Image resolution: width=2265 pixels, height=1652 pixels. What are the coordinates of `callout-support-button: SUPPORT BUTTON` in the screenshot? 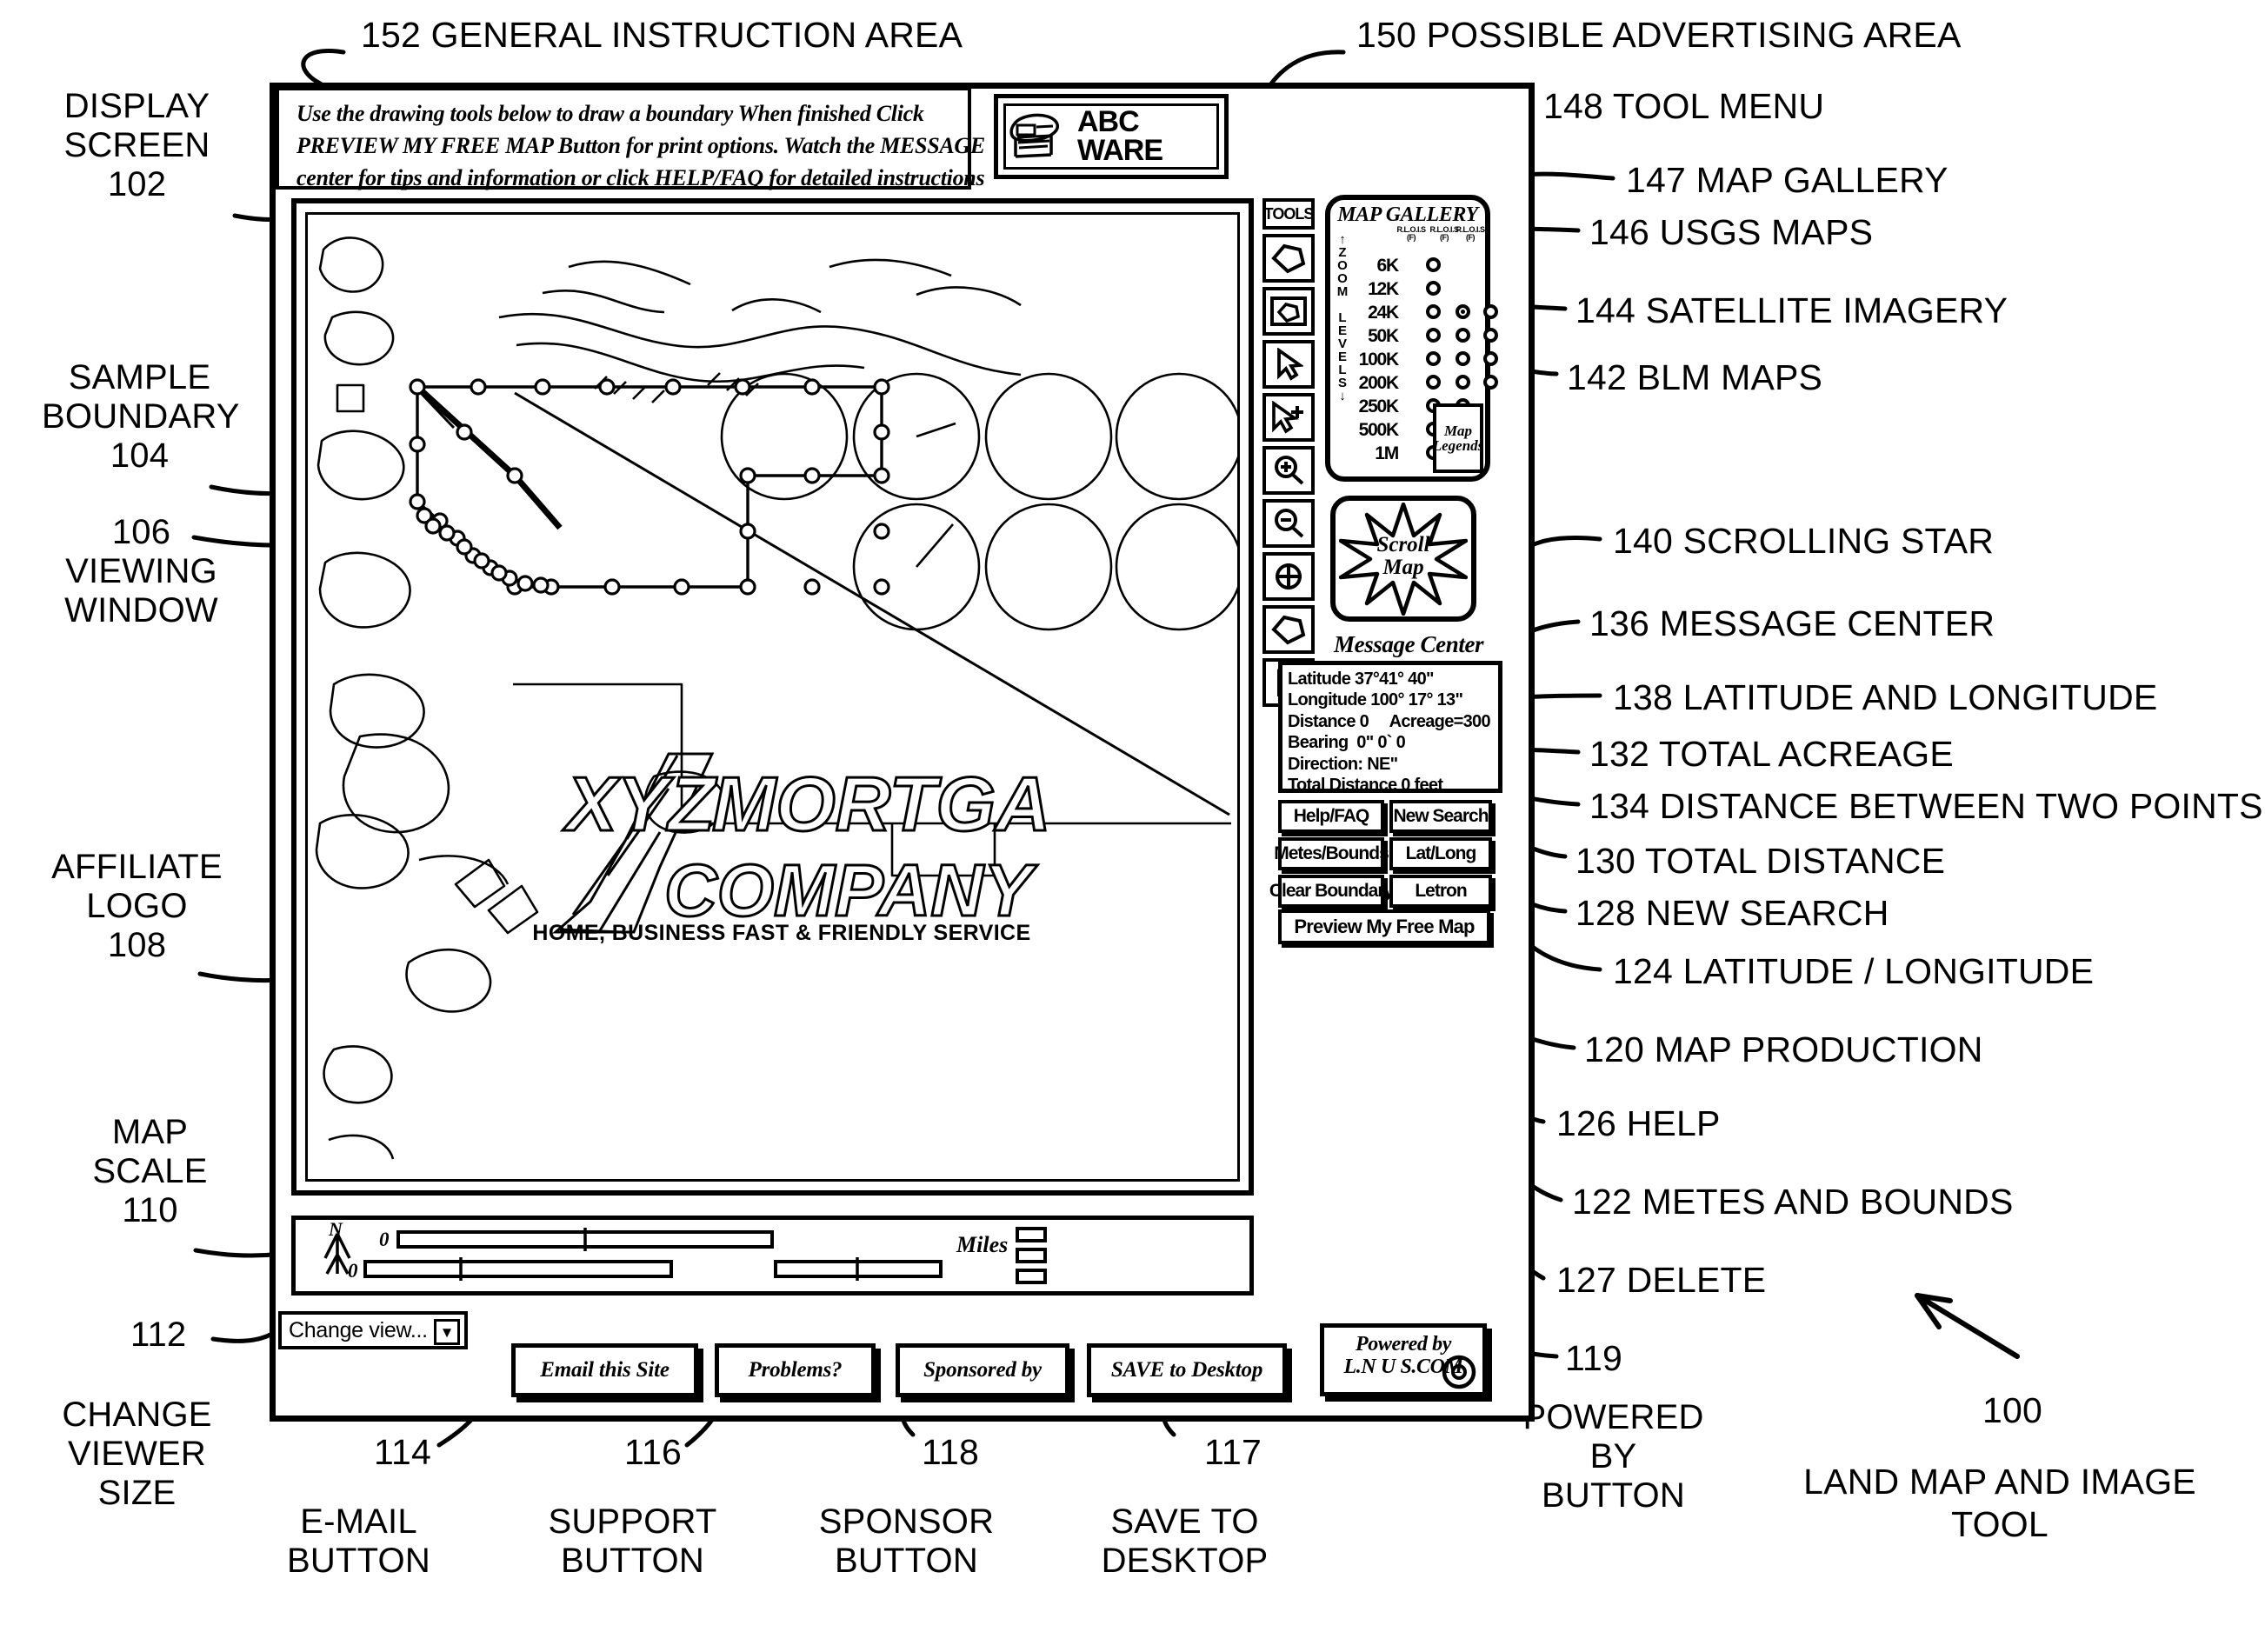 It's located at (632, 1541).